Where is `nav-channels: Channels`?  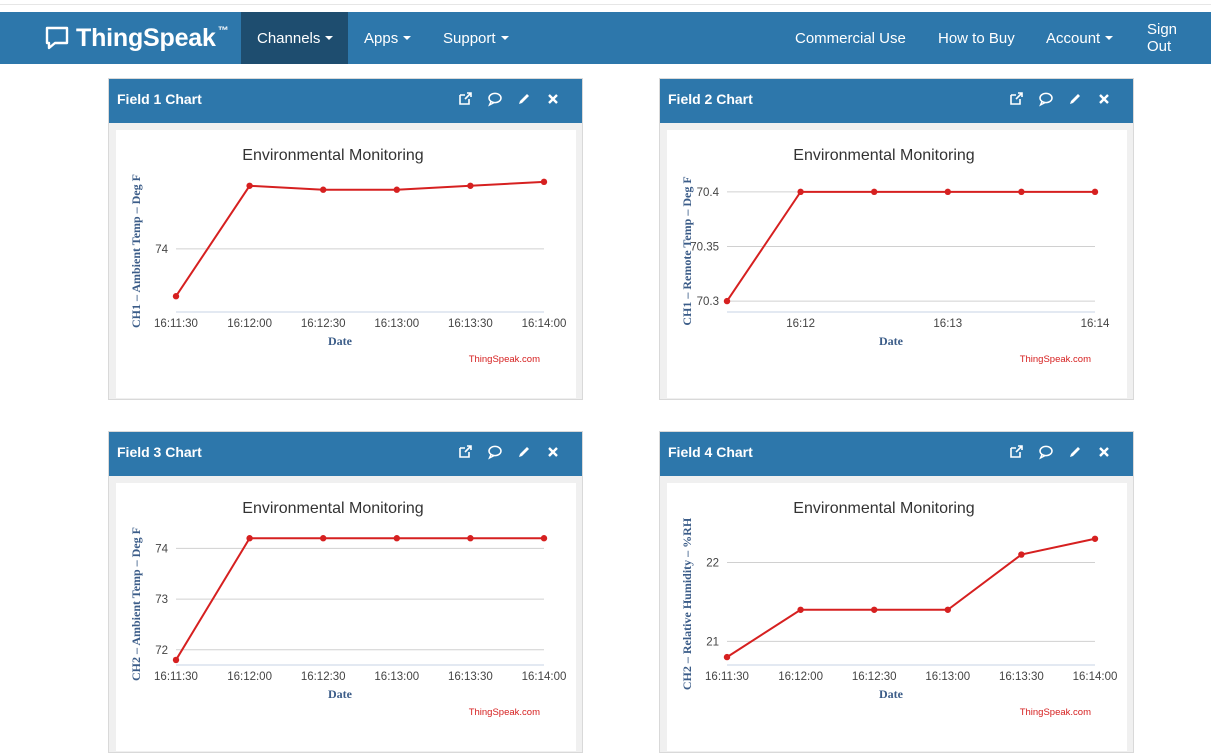
nav-channels: Channels is located at coordinates (294, 38).